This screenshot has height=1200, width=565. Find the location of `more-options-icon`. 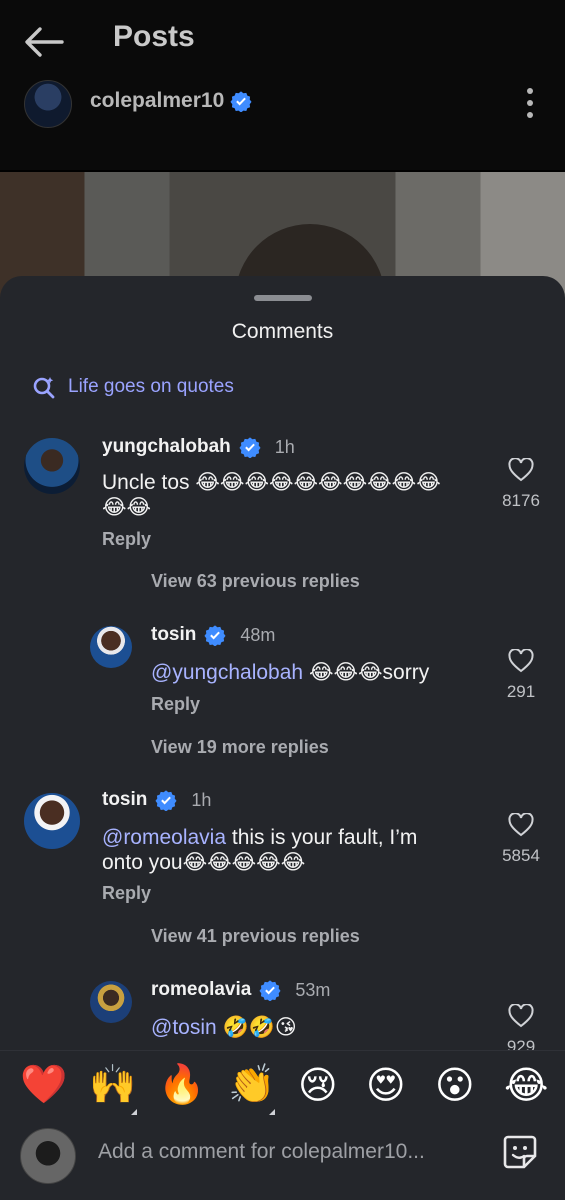

more-options-icon is located at coordinates (530, 103).